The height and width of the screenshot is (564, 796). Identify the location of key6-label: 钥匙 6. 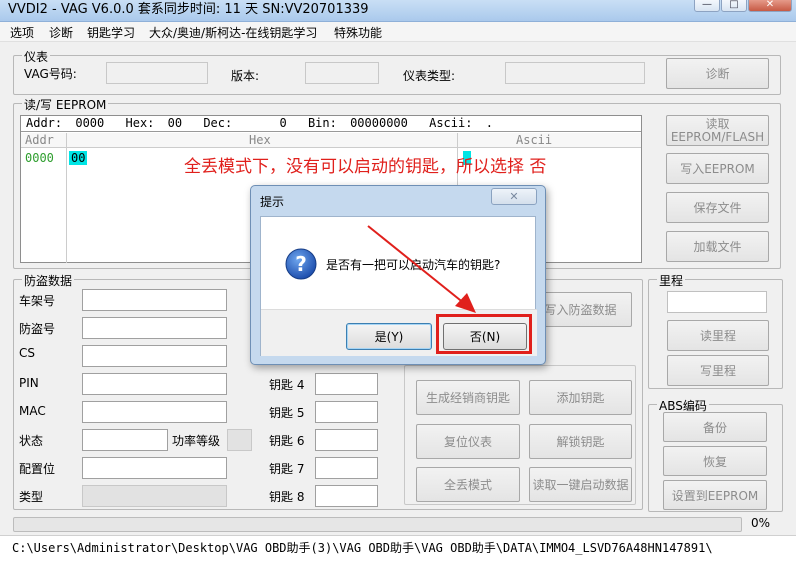
(287, 441).